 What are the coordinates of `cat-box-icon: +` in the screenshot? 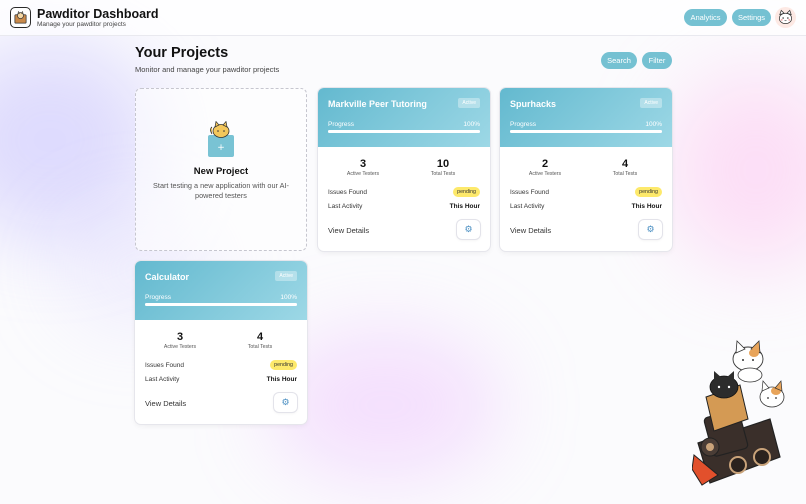 It's located at (221, 142).